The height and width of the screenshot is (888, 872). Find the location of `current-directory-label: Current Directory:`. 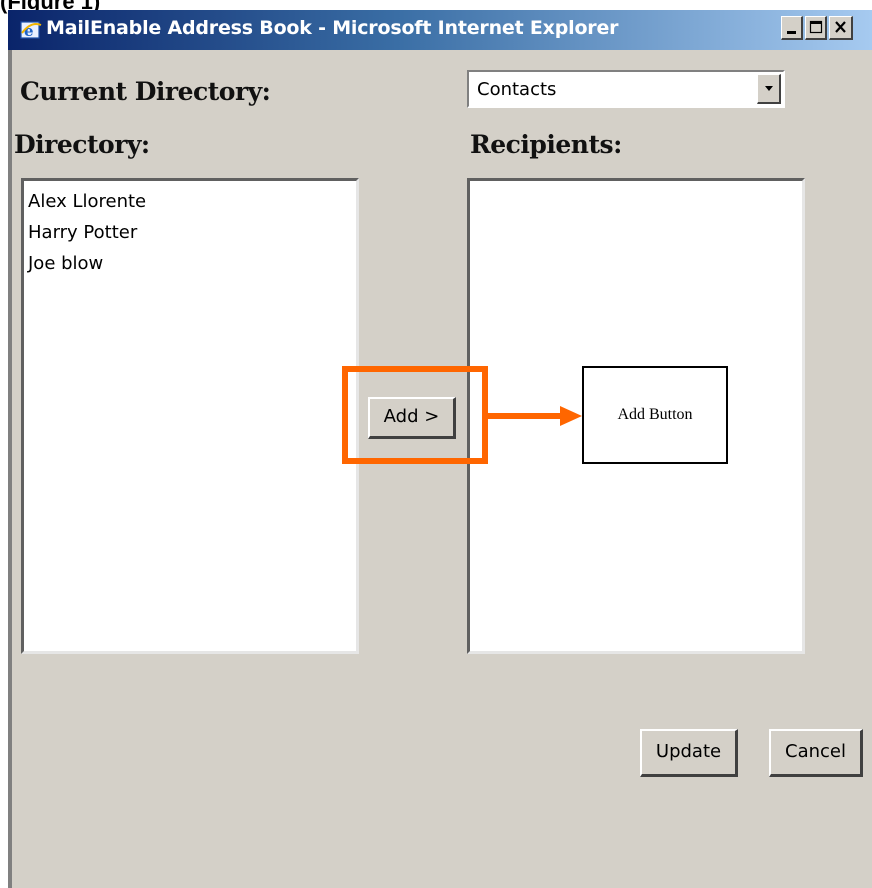

current-directory-label: Current Directory: is located at coordinates (145, 91).